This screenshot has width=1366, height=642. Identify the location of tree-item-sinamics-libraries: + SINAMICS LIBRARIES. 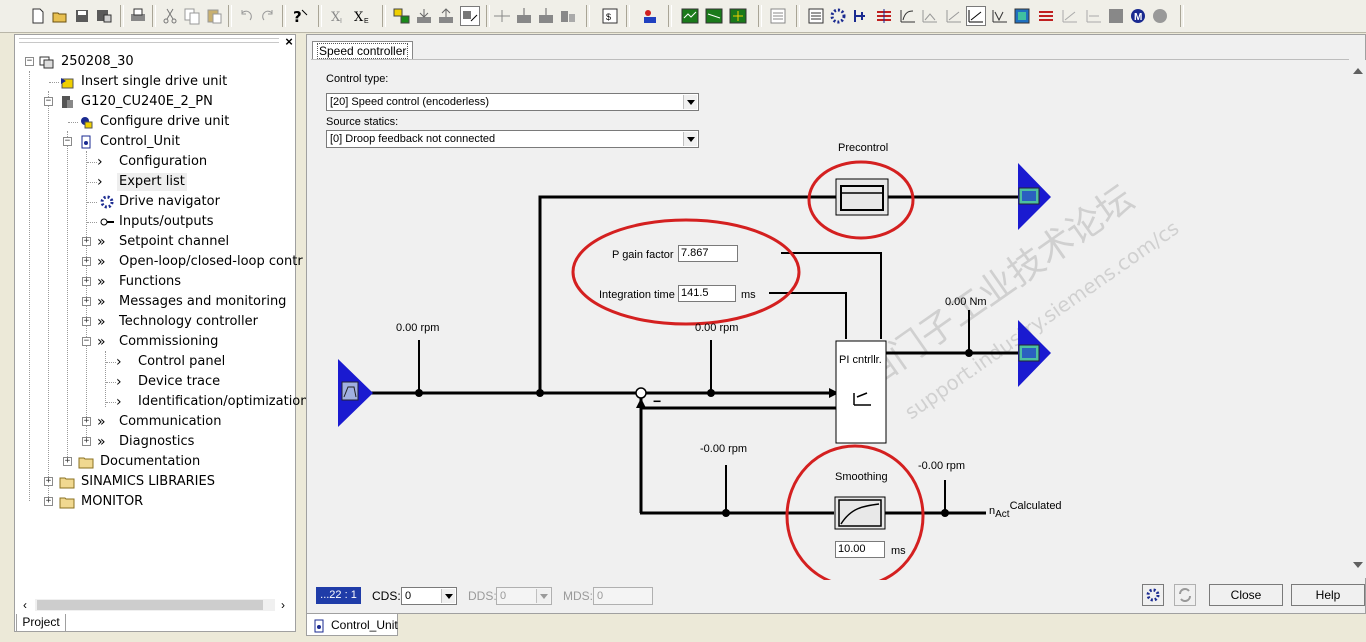
(158, 482).